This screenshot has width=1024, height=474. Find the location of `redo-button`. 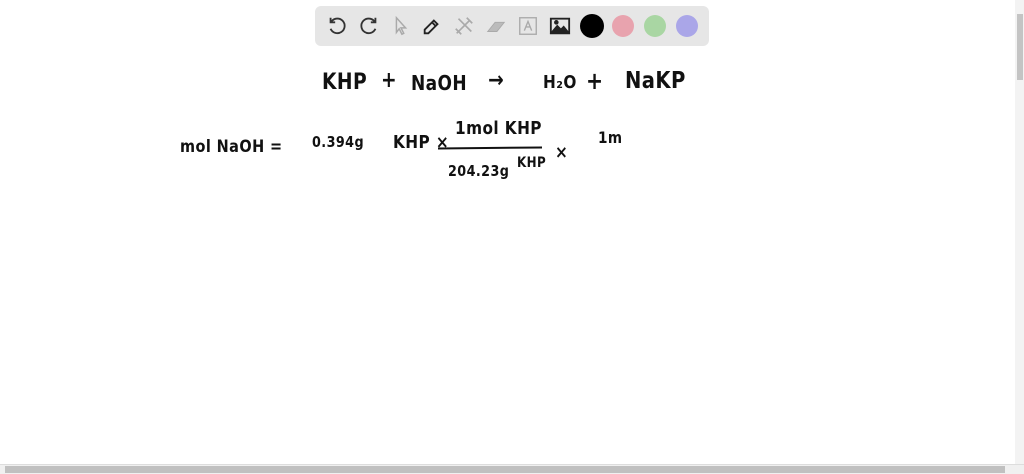

redo-button is located at coordinates (369, 26).